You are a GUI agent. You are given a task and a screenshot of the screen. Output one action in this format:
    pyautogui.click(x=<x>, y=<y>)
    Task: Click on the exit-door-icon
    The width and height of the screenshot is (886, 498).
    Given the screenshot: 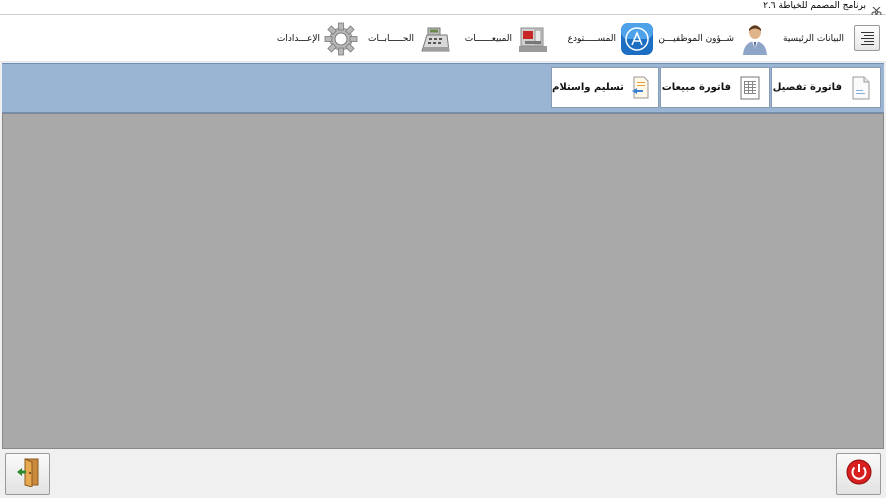 What is the action you would take?
    pyautogui.click(x=28, y=474)
    